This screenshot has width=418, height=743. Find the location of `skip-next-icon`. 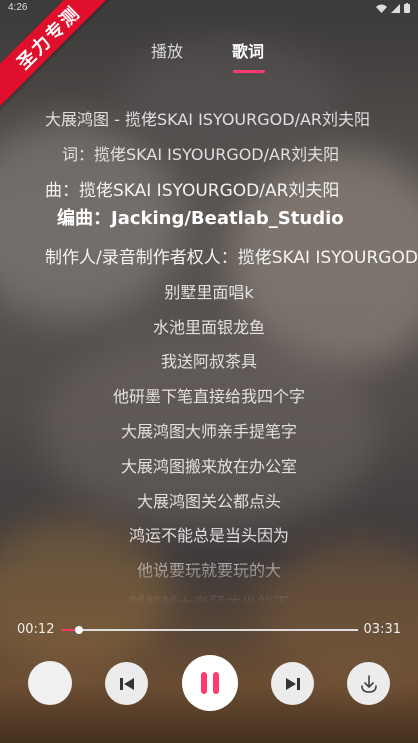

skip-next-icon is located at coordinates (292, 683).